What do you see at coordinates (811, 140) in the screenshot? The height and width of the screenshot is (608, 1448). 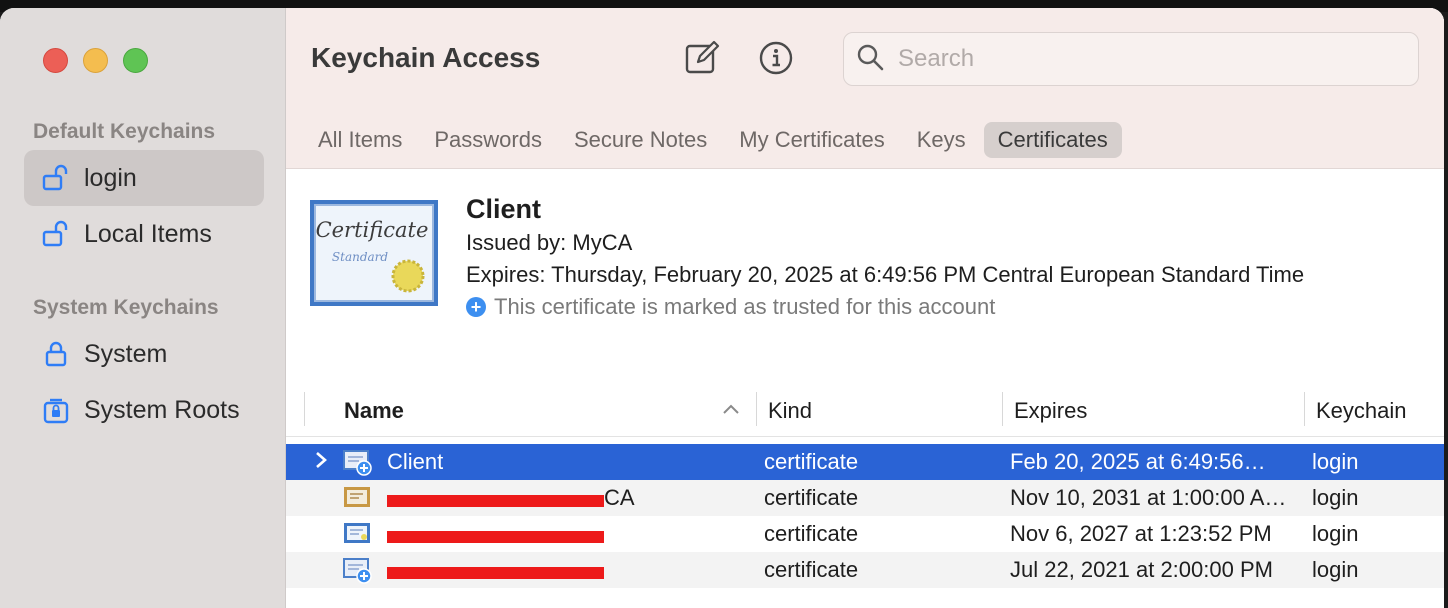 I see `tab-my-certificates: My Certificates` at bounding box center [811, 140].